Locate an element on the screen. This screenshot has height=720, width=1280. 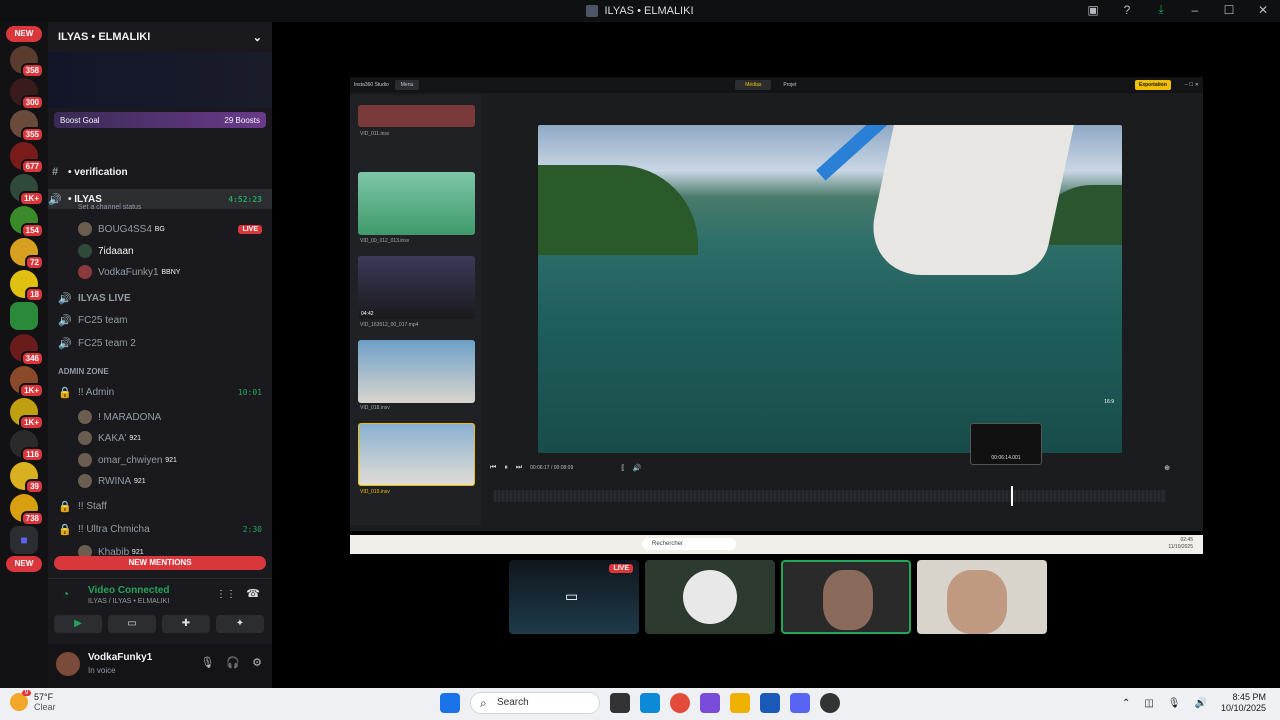
member-tag: 921 is located at coordinates (137, 552).